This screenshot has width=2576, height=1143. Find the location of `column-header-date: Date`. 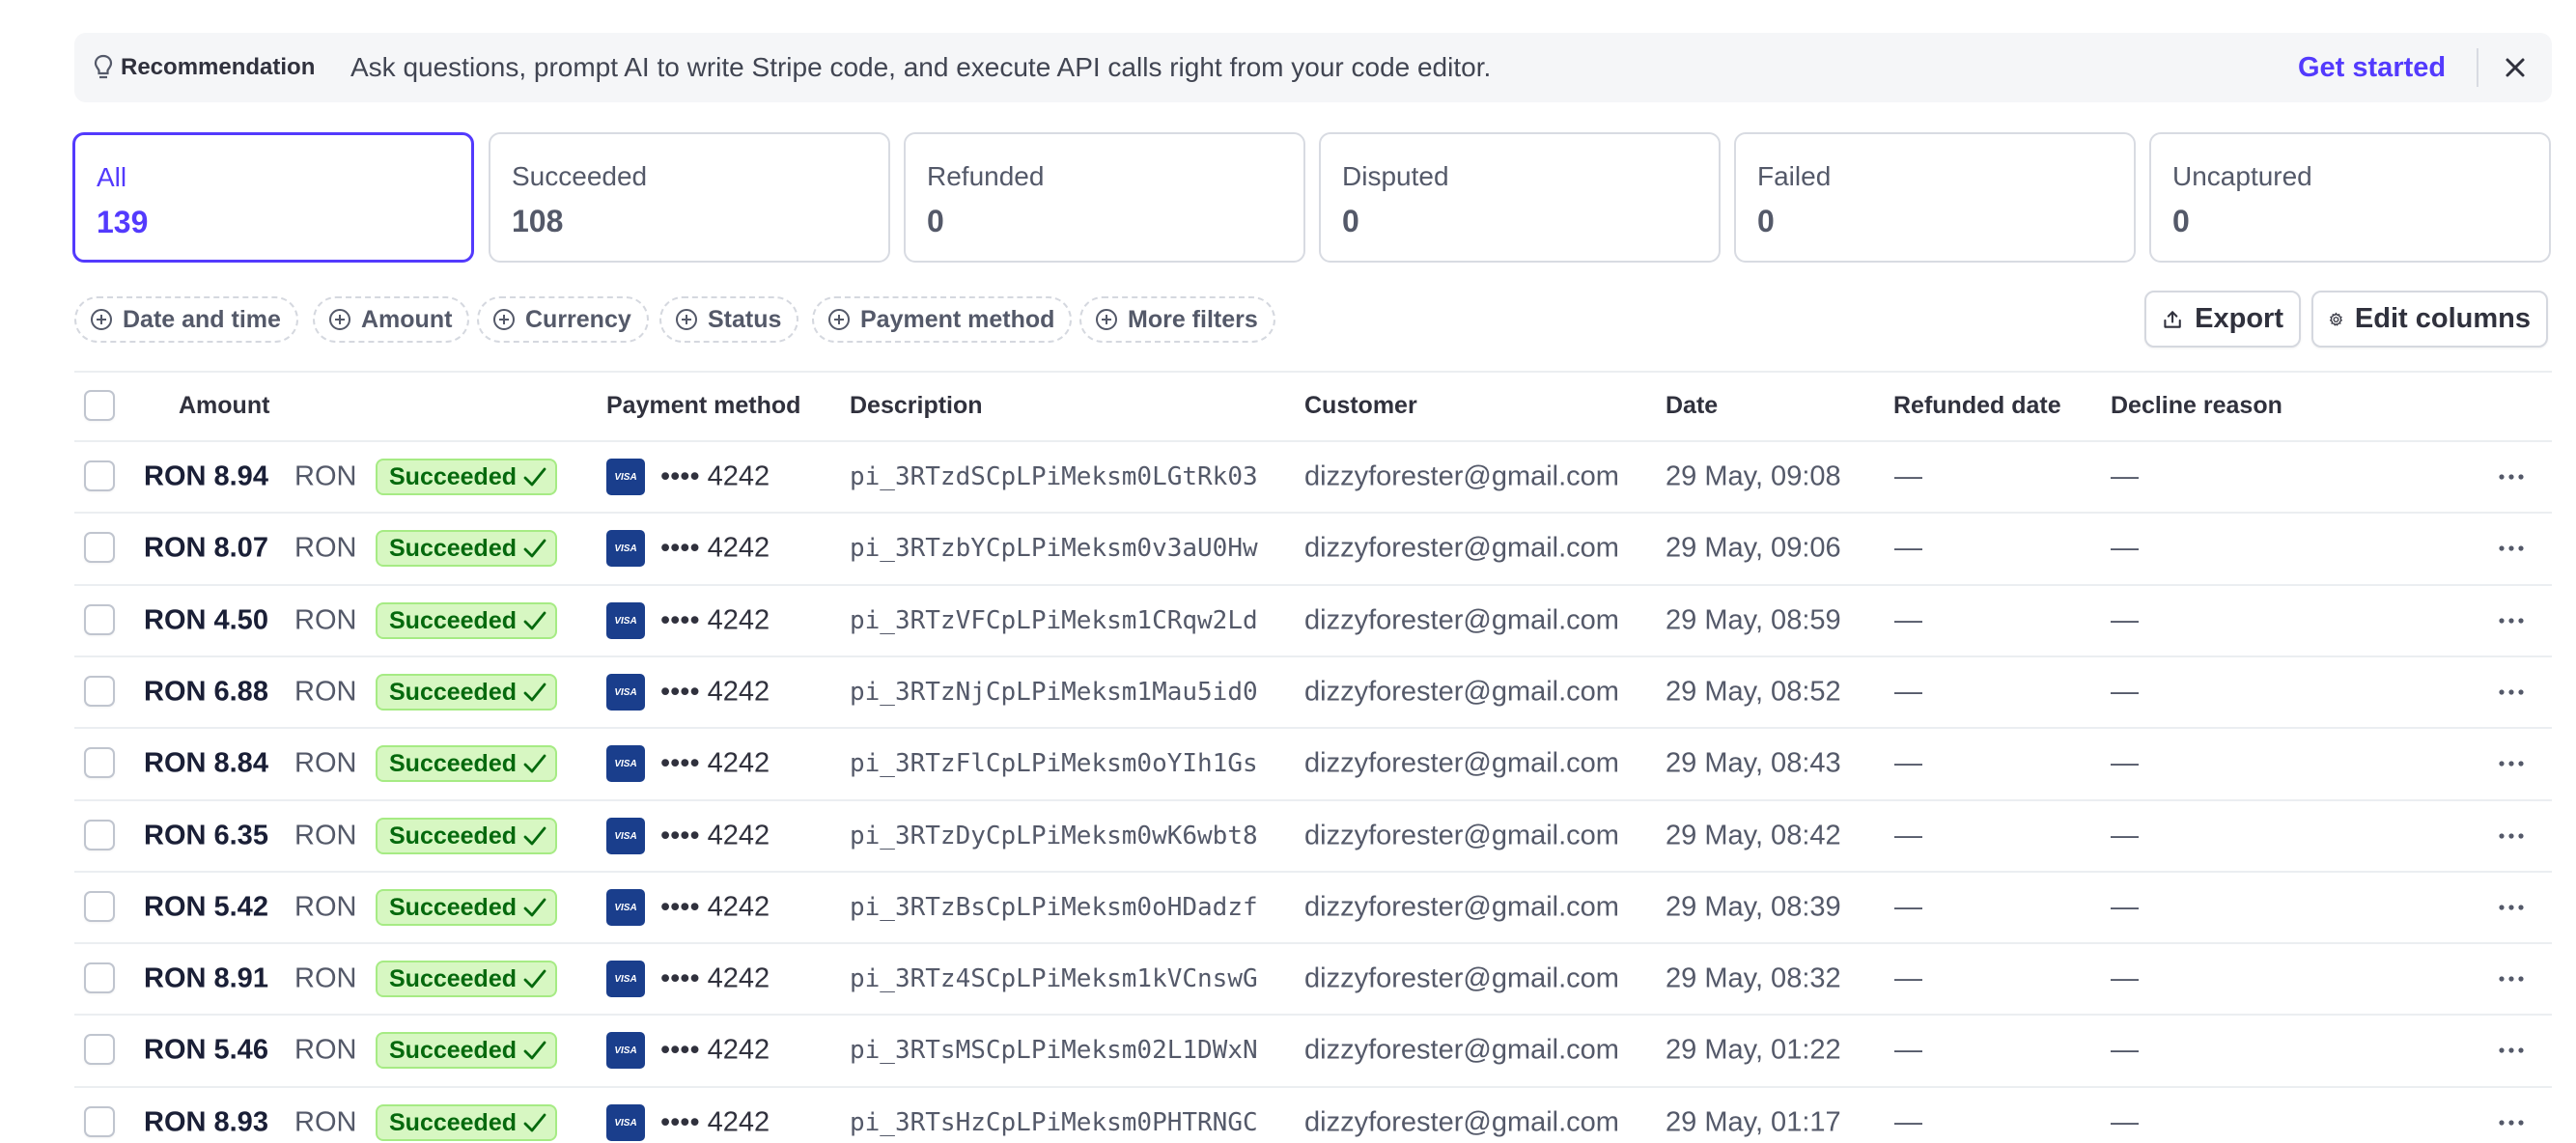

column-header-date: Date is located at coordinates (1692, 406).